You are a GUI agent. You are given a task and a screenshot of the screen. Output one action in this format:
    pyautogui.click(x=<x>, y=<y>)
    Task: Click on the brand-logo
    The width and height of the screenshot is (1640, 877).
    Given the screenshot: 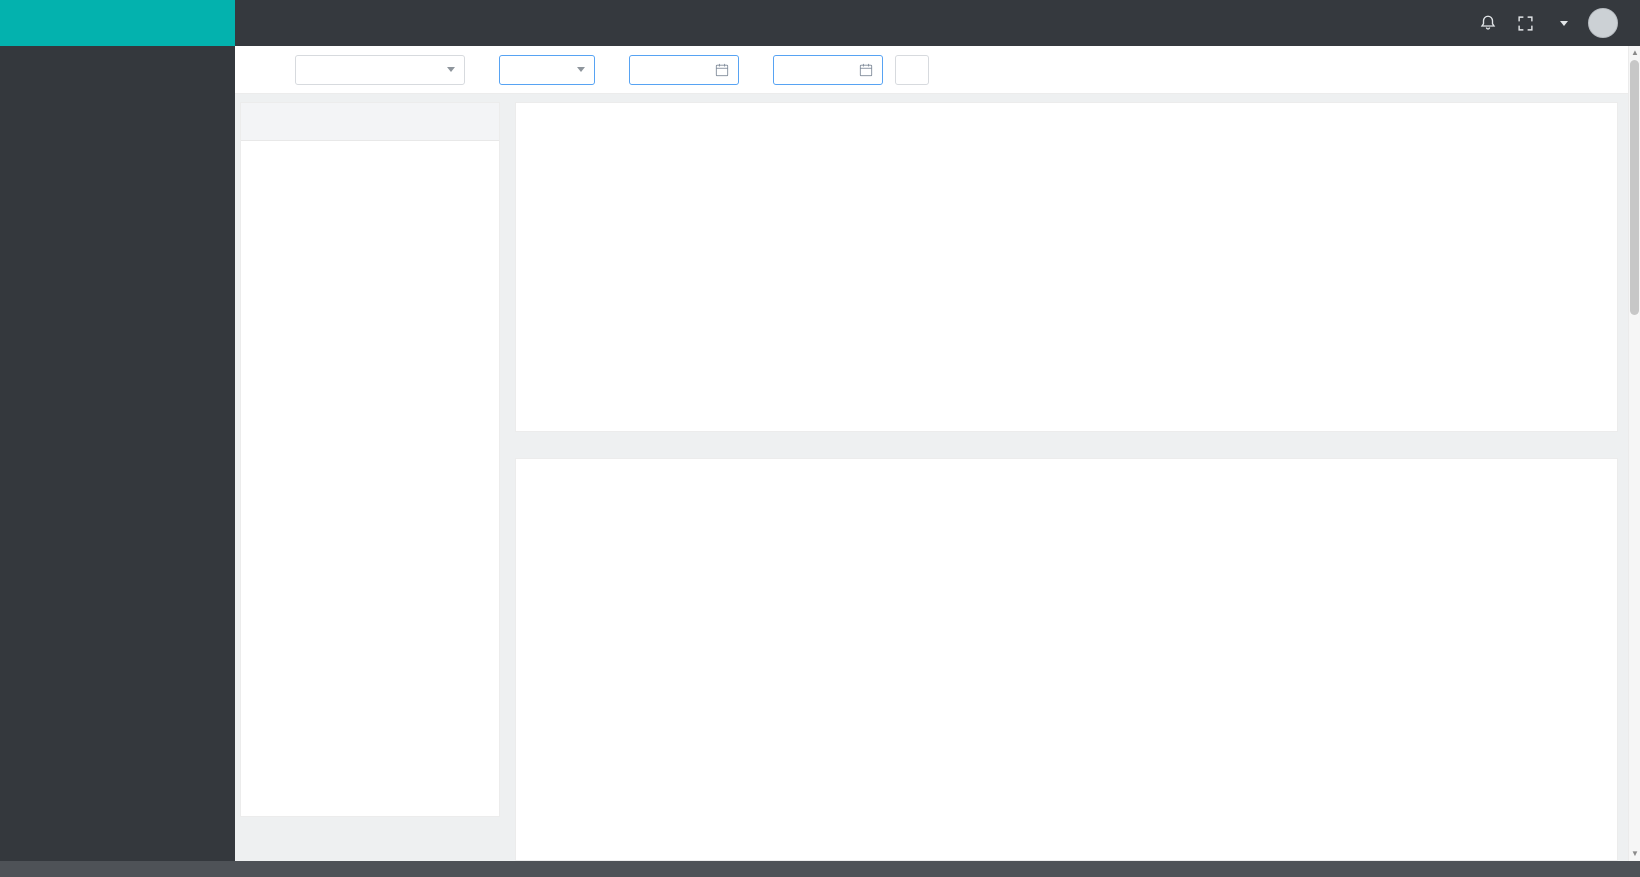 What is the action you would take?
    pyautogui.click(x=117, y=23)
    